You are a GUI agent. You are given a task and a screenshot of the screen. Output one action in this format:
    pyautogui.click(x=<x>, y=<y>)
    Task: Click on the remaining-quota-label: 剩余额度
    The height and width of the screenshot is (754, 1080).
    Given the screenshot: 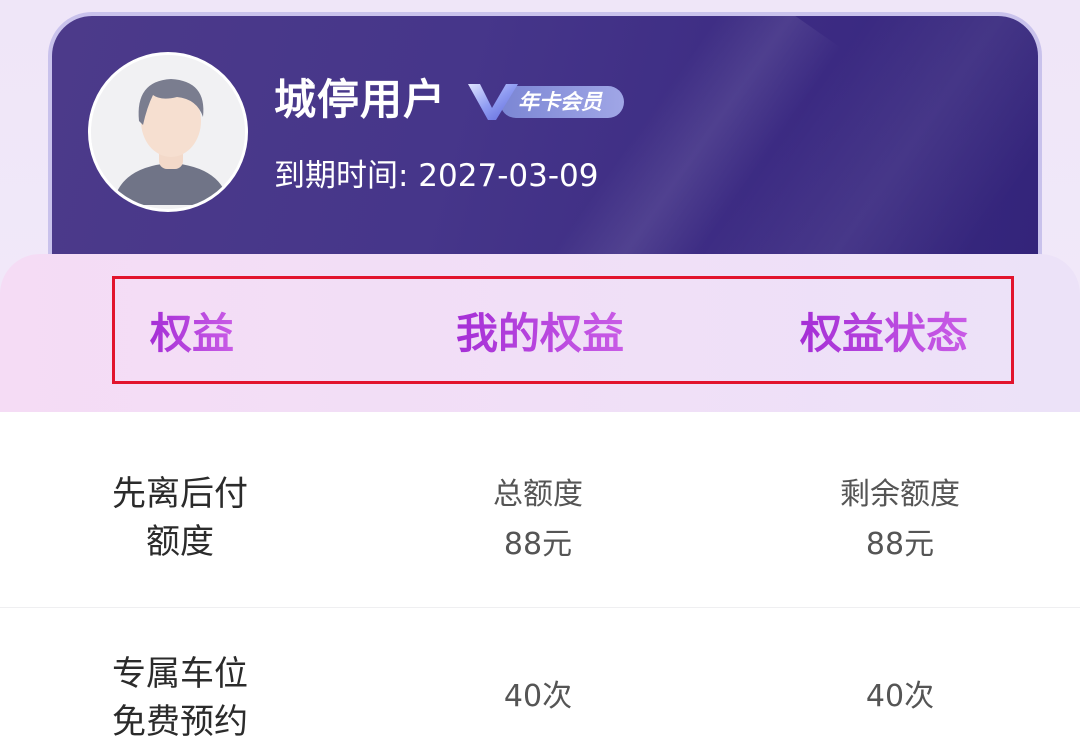 What is the action you would take?
    pyautogui.click(x=900, y=494)
    